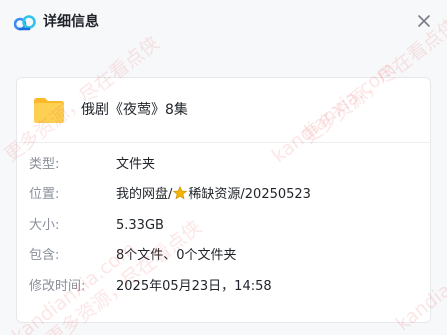 This screenshot has width=447, height=335. What do you see at coordinates (194, 286) in the screenshot?
I see `modified-value: 2025年05月23日，14:58` at bounding box center [194, 286].